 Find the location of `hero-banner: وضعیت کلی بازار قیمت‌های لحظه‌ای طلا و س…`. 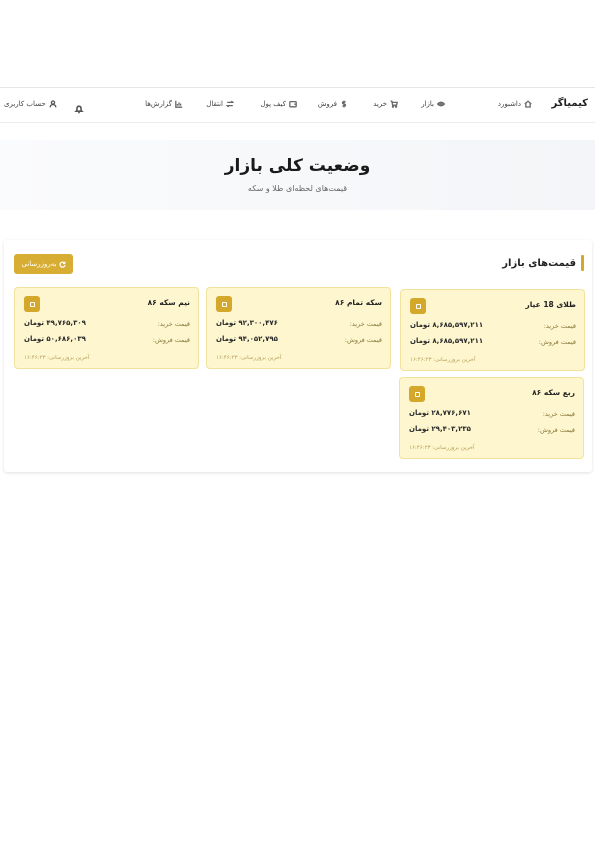

hero-banner: وضعیت کلی بازار قیمت‌های لحظه‌ای طلا و س… is located at coordinates (297, 175).